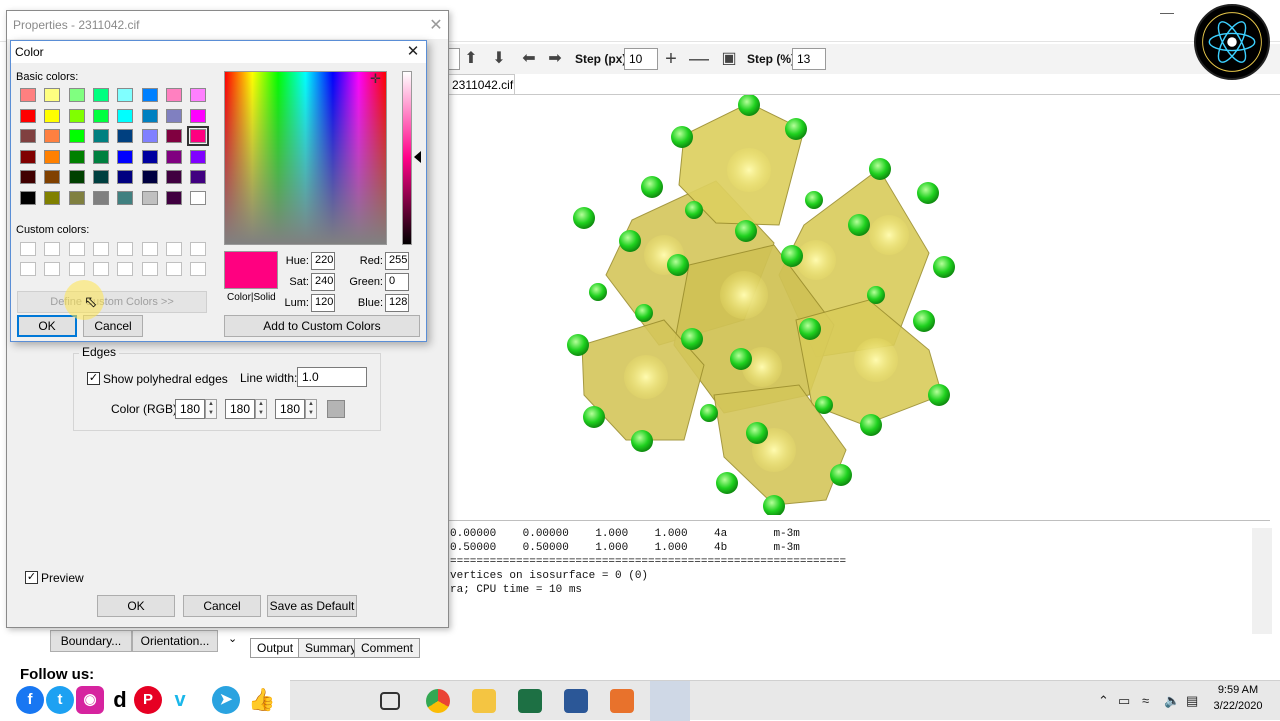 The image size is (1280, 721). I want to click on sat-input: 240, so click(323, 282).